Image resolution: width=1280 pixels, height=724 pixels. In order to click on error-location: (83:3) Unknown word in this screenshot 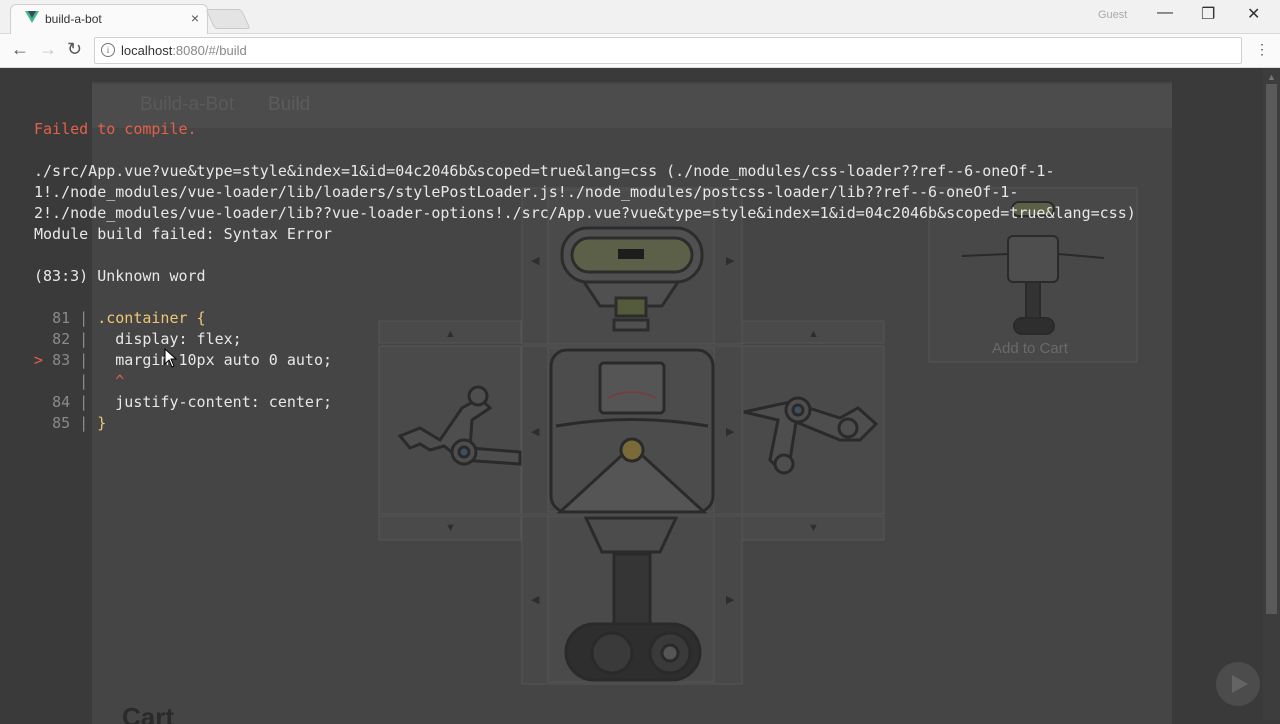, I will do `click(120, 276)`.